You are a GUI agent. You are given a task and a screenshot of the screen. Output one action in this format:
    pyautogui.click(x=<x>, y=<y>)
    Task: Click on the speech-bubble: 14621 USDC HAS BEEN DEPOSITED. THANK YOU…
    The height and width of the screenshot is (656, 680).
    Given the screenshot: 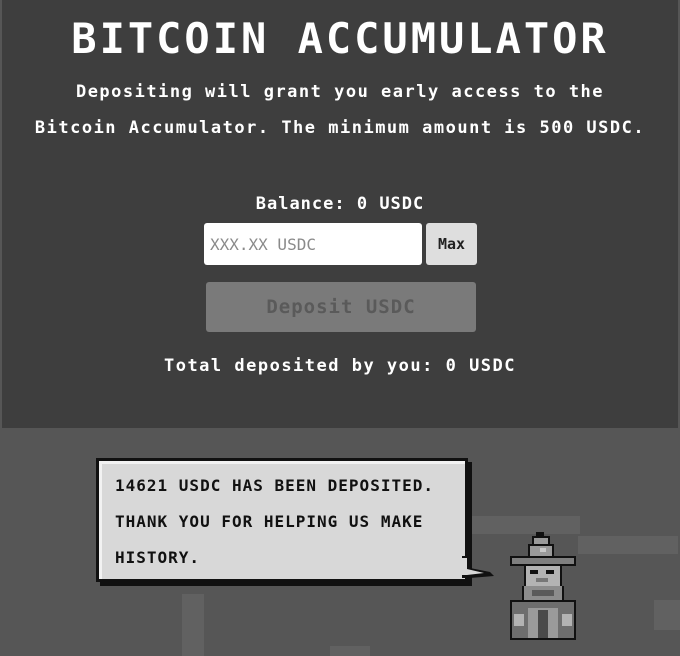 What is the action you would take?
    pyautogui.click(x=282, y=520)
    